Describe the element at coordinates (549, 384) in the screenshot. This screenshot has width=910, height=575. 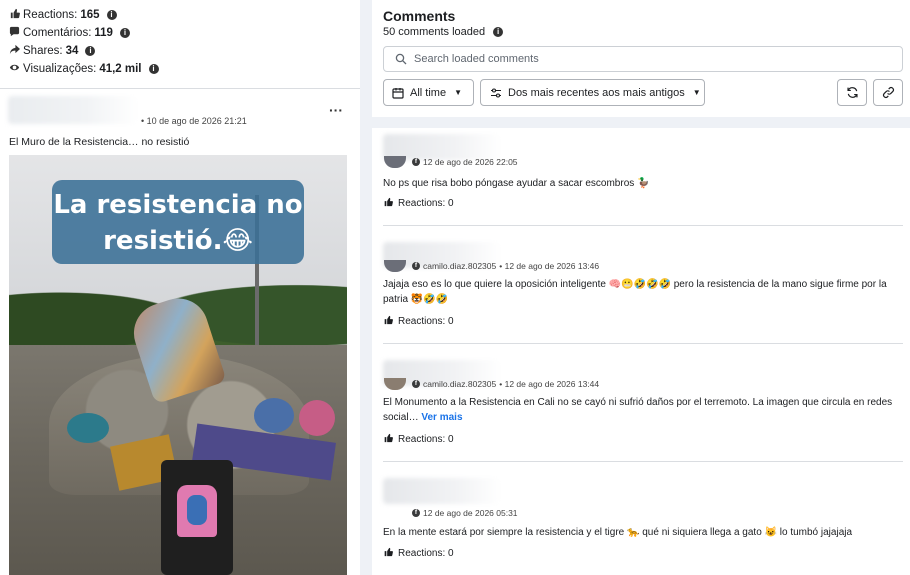
I see `comment-date: • 12 de ago de 2026 13:44` at that location.